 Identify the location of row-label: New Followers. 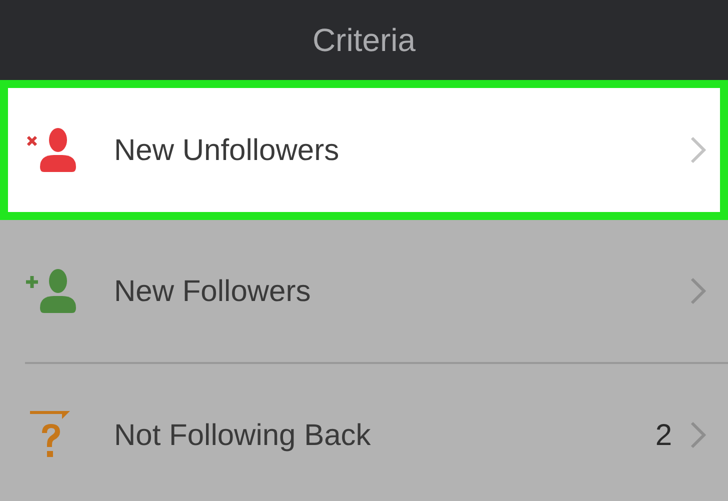
(213, 292).